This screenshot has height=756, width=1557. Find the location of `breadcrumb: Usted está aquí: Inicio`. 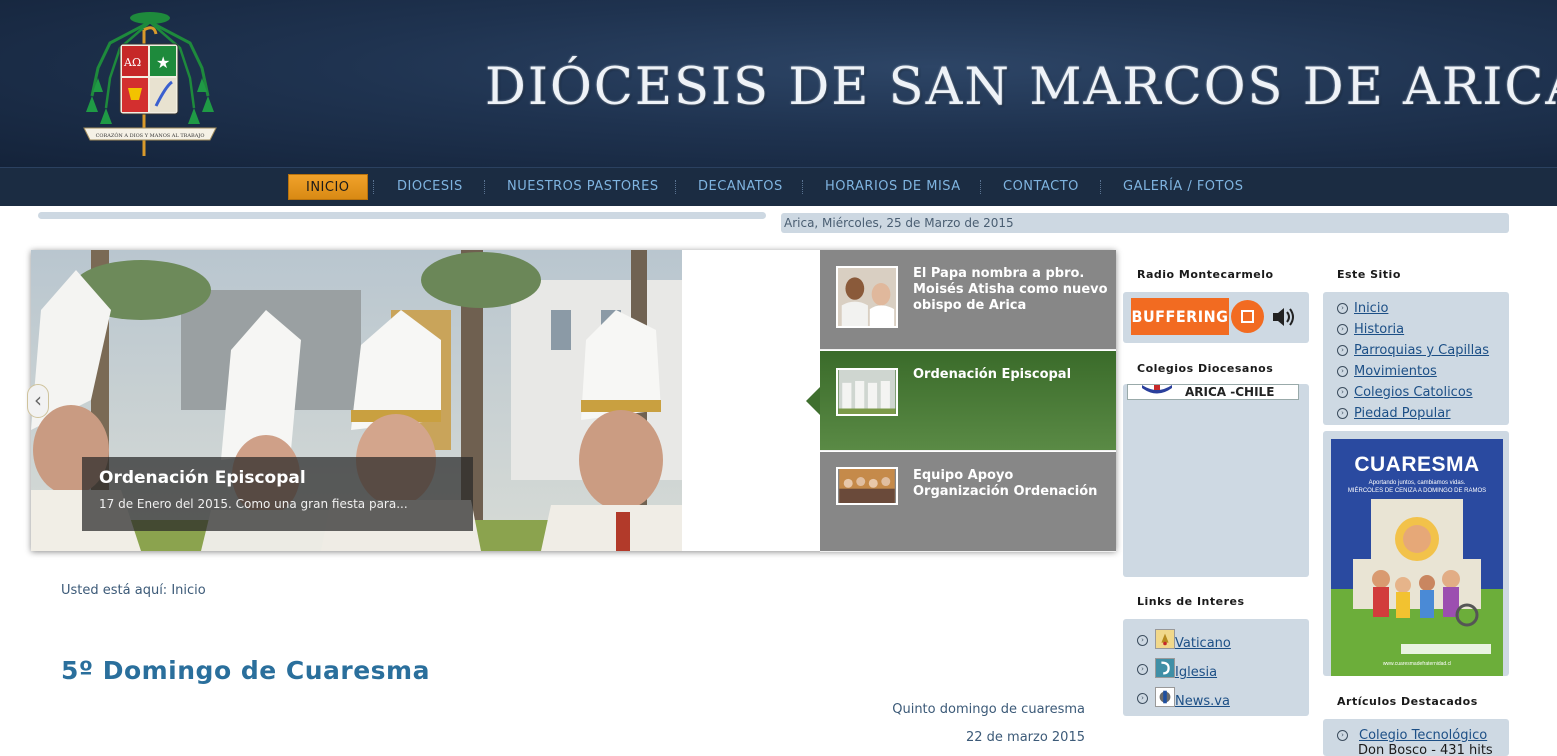

breadcrumb: Usted está aquí: Inicio is located at coordinates (133, 590).